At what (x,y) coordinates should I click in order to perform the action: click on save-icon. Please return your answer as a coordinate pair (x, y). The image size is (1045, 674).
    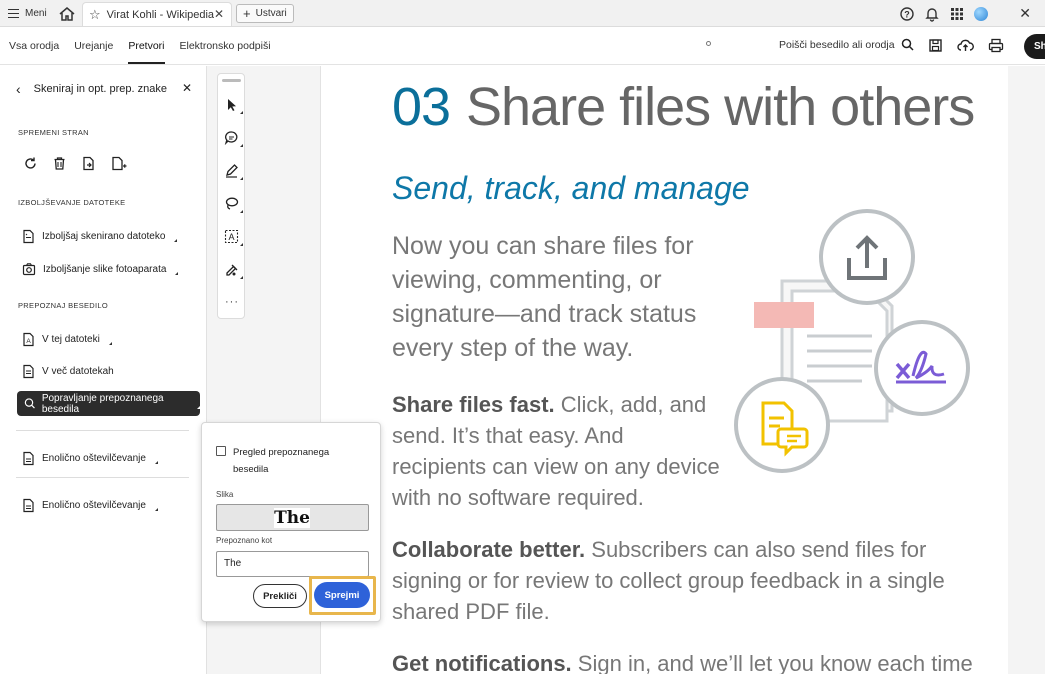
    Looking at the image, I should click on (935, 45).